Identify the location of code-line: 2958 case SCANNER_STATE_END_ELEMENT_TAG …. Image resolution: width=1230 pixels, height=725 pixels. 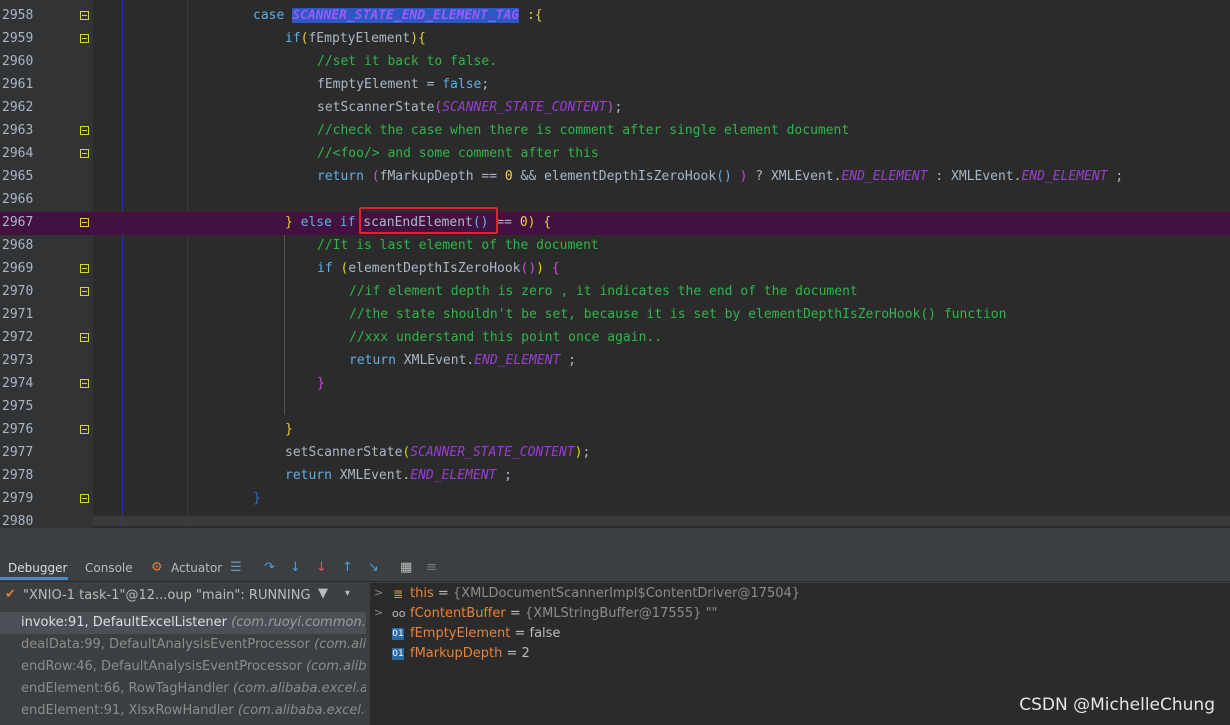
(615, 16).